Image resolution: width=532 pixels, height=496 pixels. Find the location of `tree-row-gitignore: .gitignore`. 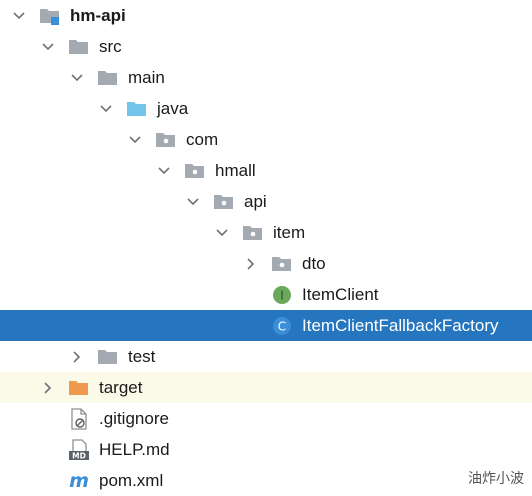

tree-row-gitignore: .gitignore is located at coordinates (266, 418).